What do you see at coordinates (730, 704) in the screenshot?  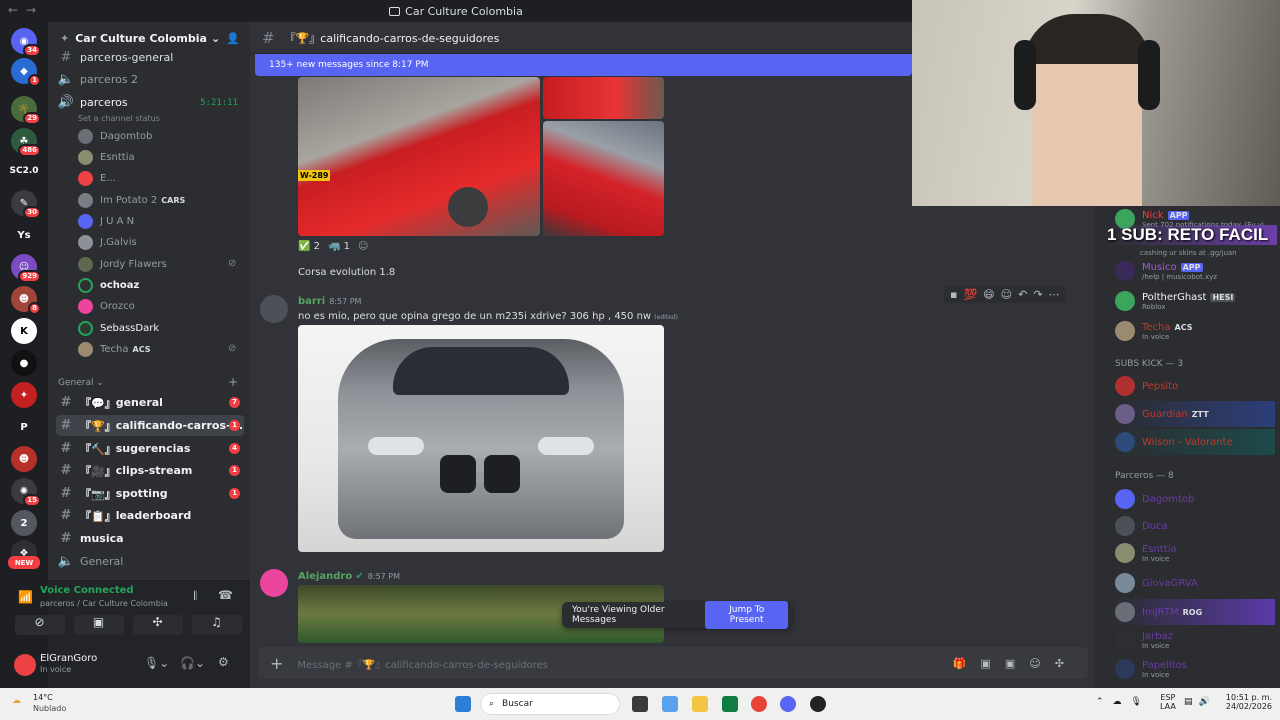 I see `xbox-icon` at bounding box center [730, 704].